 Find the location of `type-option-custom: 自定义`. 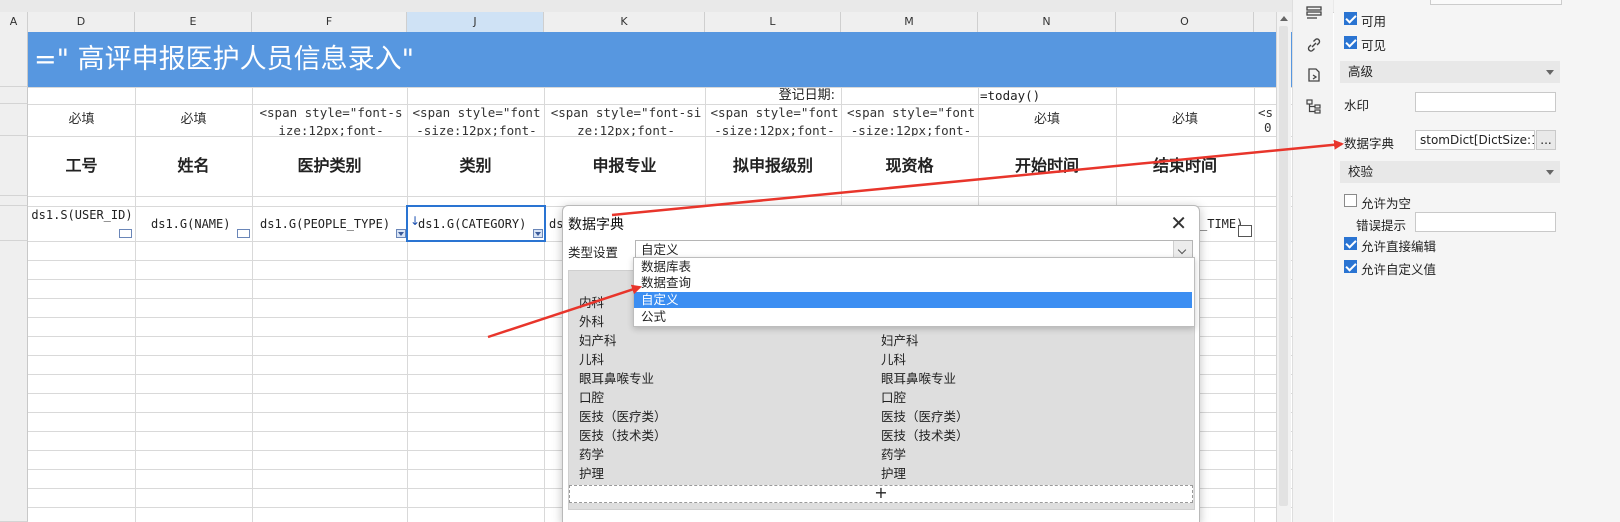

type-option-custom: 自定义 is located at coordinates (913, 300).